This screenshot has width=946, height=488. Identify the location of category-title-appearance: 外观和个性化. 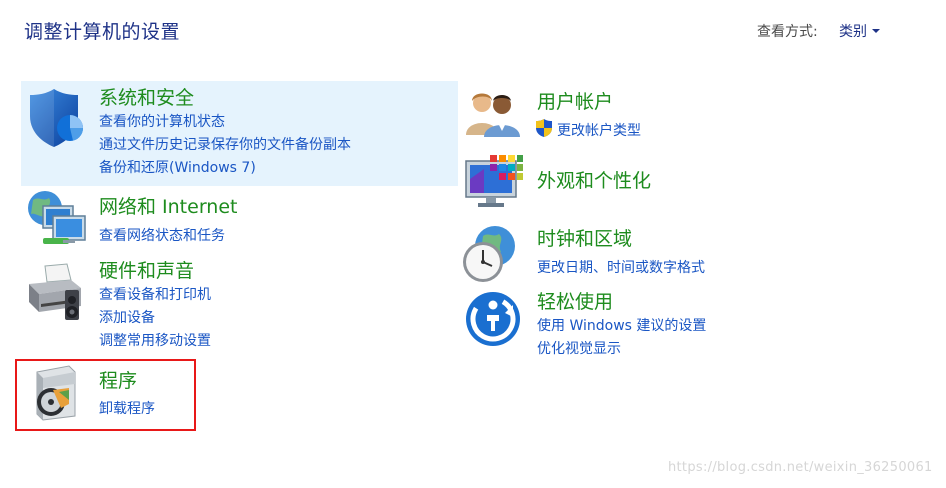
(594, 179).